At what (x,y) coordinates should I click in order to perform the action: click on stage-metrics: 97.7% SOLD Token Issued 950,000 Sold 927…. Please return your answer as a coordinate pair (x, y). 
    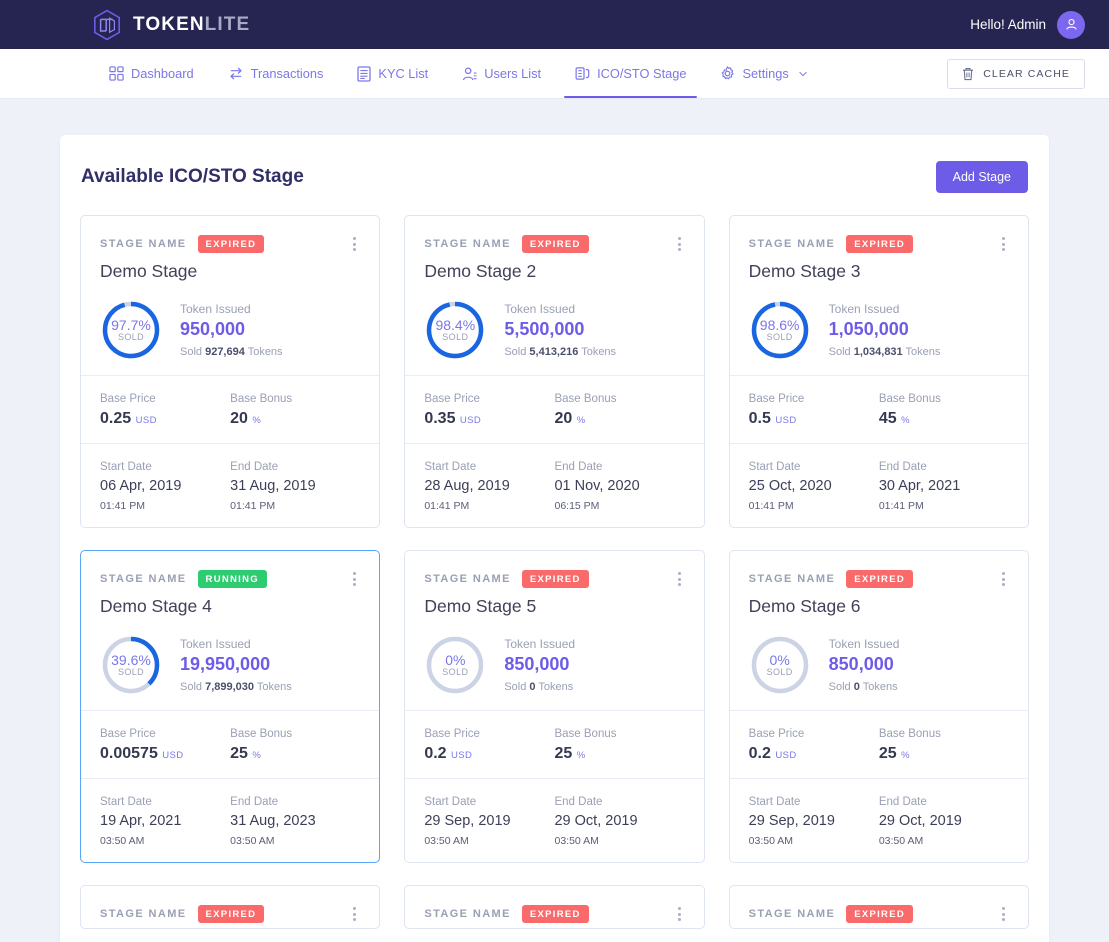
    Looking at the image, I should click on (230, 330).